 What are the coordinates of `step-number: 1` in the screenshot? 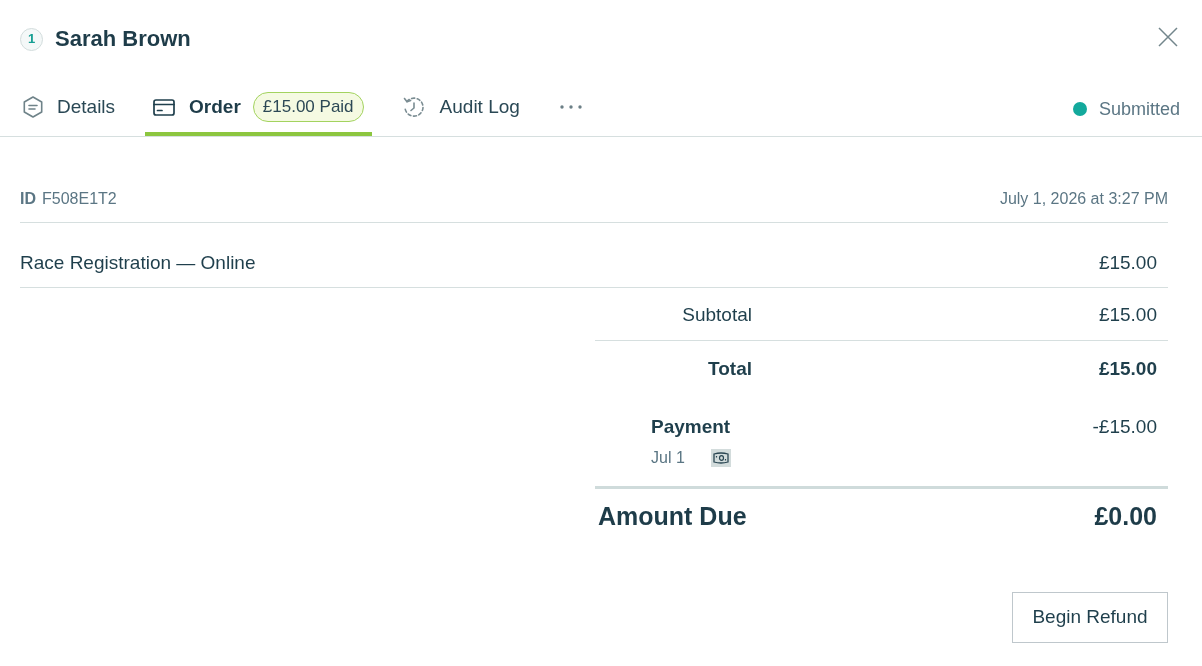 It's located at (31, 39).